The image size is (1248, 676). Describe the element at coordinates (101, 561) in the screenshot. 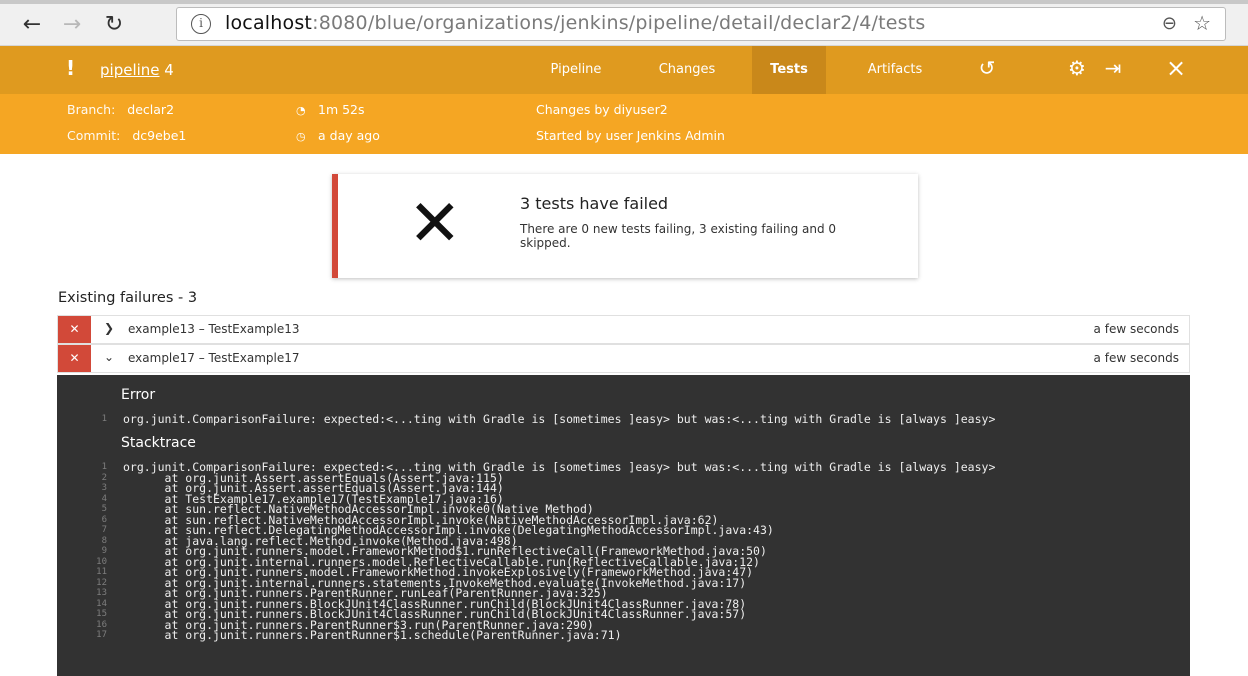

I see `line-number: 10` at that location.